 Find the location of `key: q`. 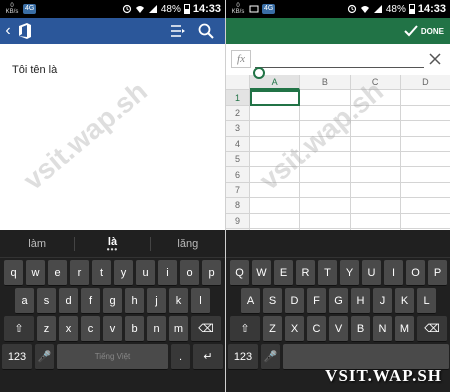

key: q is located at coordinates (13, 273).